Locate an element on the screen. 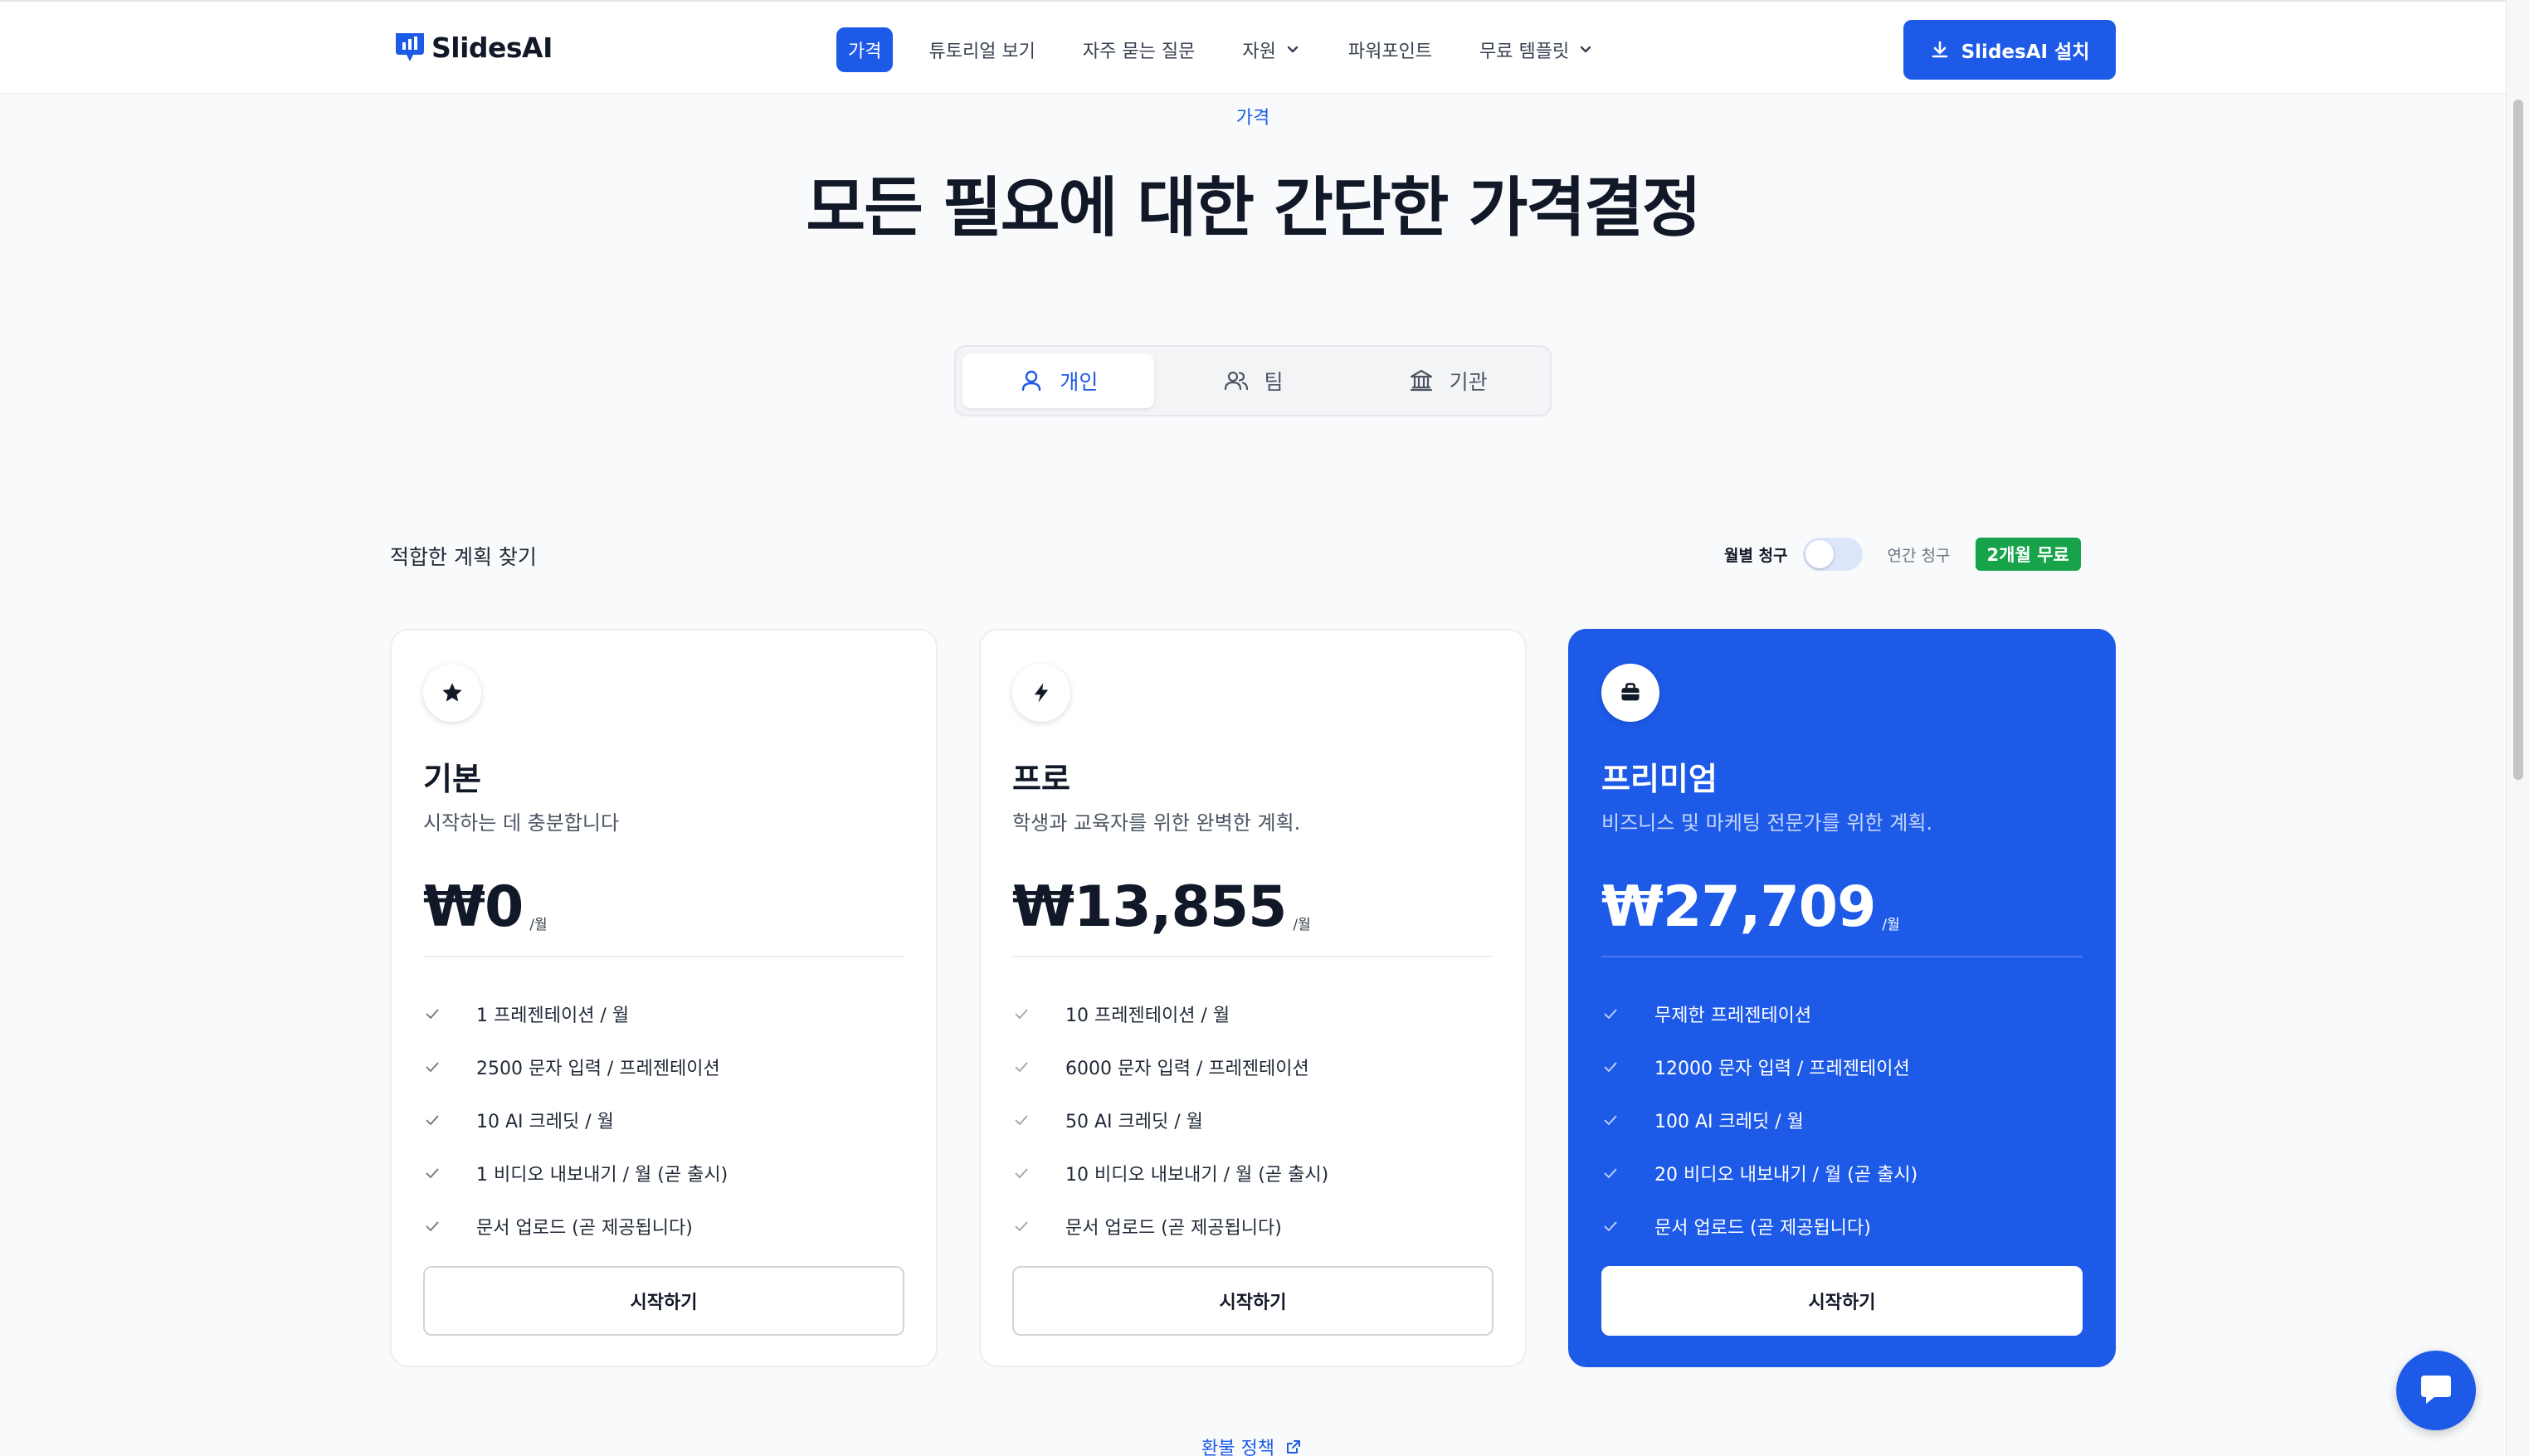 The height and width of the screenshot is (1456, 2529). monthly-billing-label: 월별 청구 is located at coordinates (1756, 554).